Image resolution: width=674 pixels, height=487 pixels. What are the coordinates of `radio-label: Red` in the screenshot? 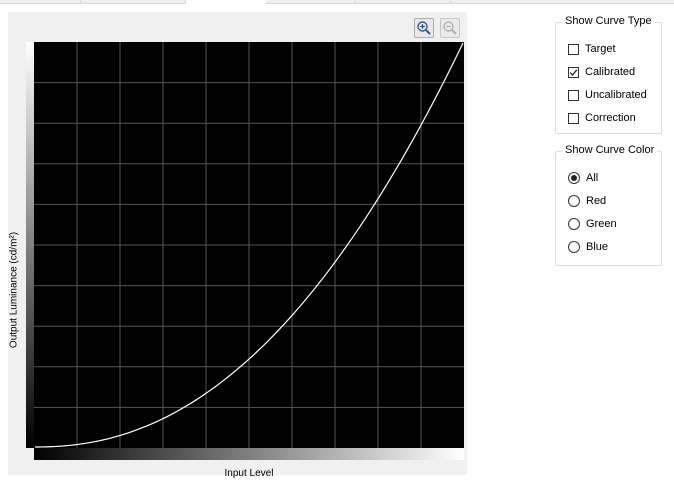 It's located at (596, 201).